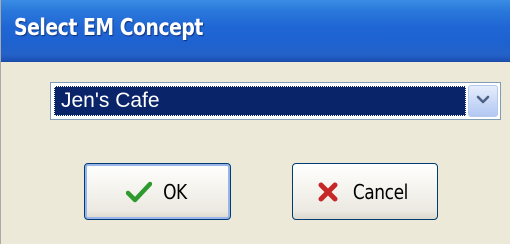 Image resolution: width=510 pixels, height=244 pixels. What do you see at coordinates (139, 192) in the screenshot?
I see `checkmark-icon` at bounding box center [139, 192].